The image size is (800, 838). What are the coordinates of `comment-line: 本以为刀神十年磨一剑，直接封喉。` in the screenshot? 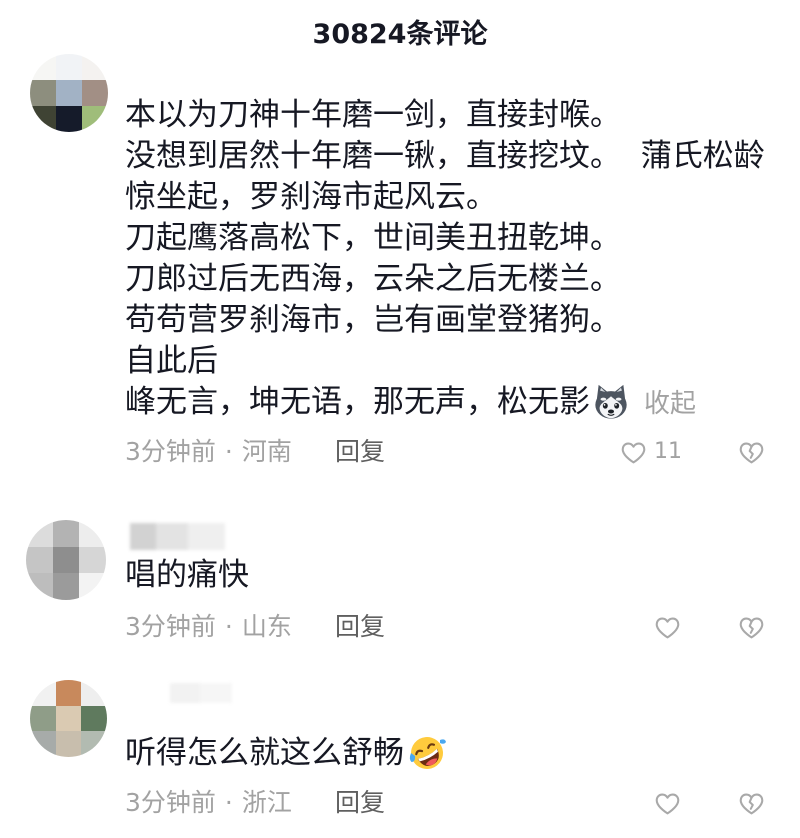 It's located at (373, 115).